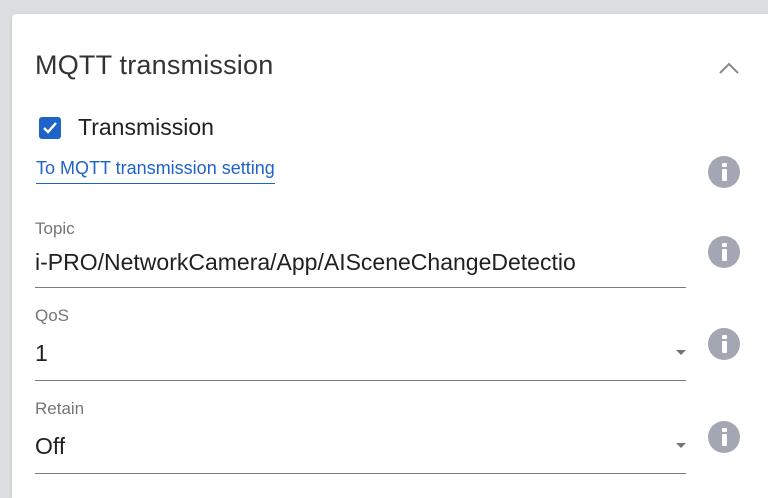 The image size is (768, 498). What do you see at coordinates (41, 353) in the screenshot?
I see `qos-select-value: 1` at bounding box center [41, 353].